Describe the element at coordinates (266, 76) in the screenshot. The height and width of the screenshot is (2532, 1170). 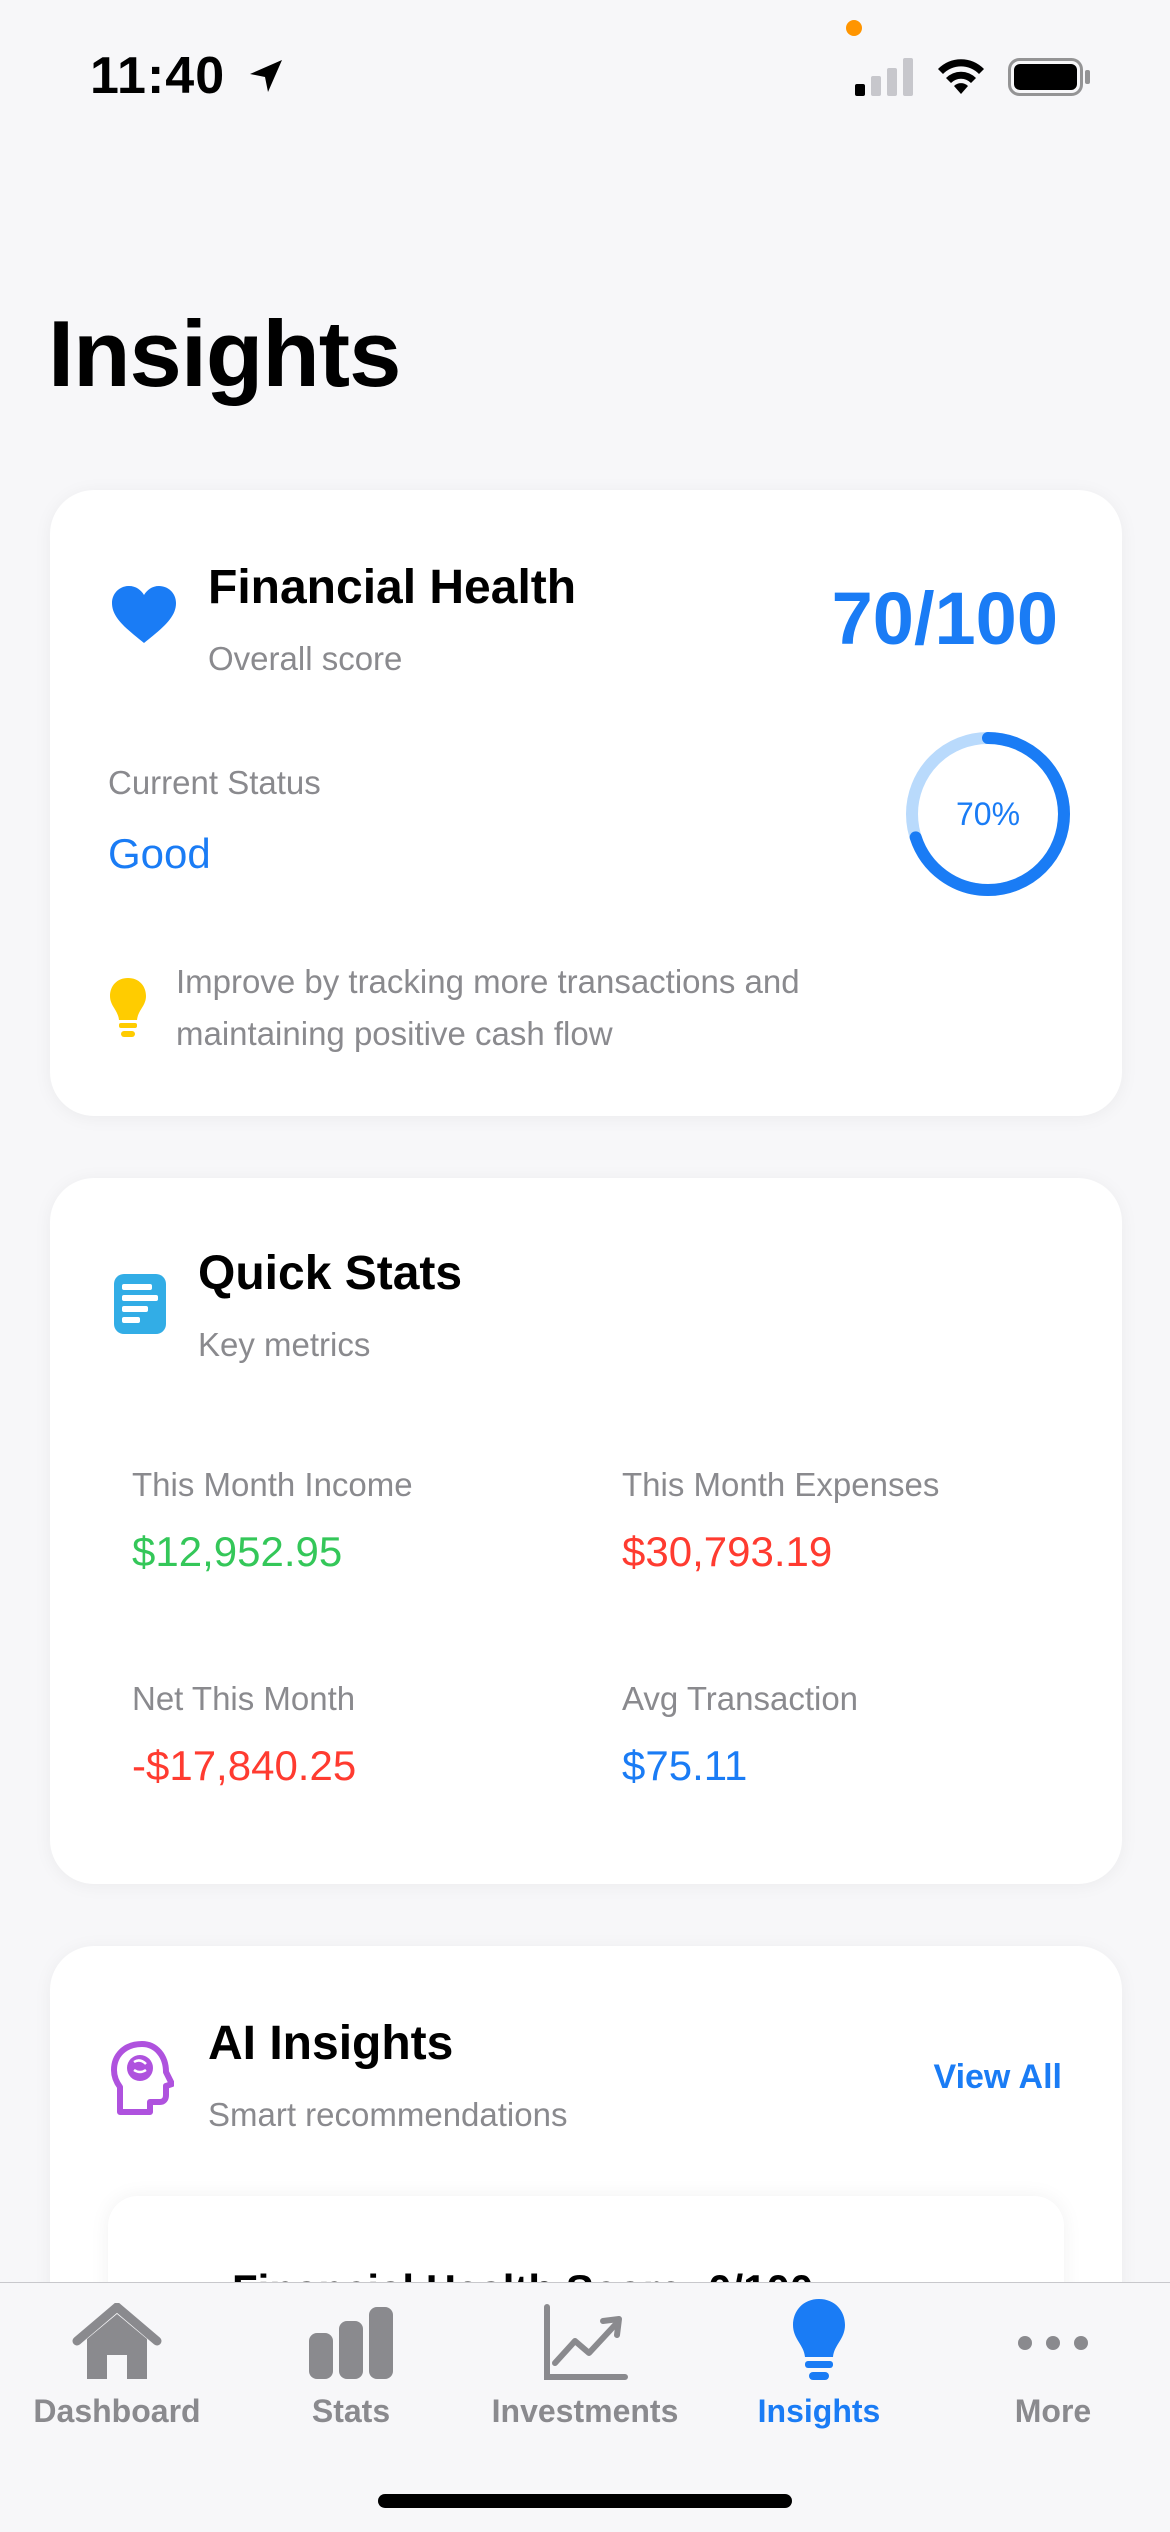
I see `location-arrow-icon` at that location.